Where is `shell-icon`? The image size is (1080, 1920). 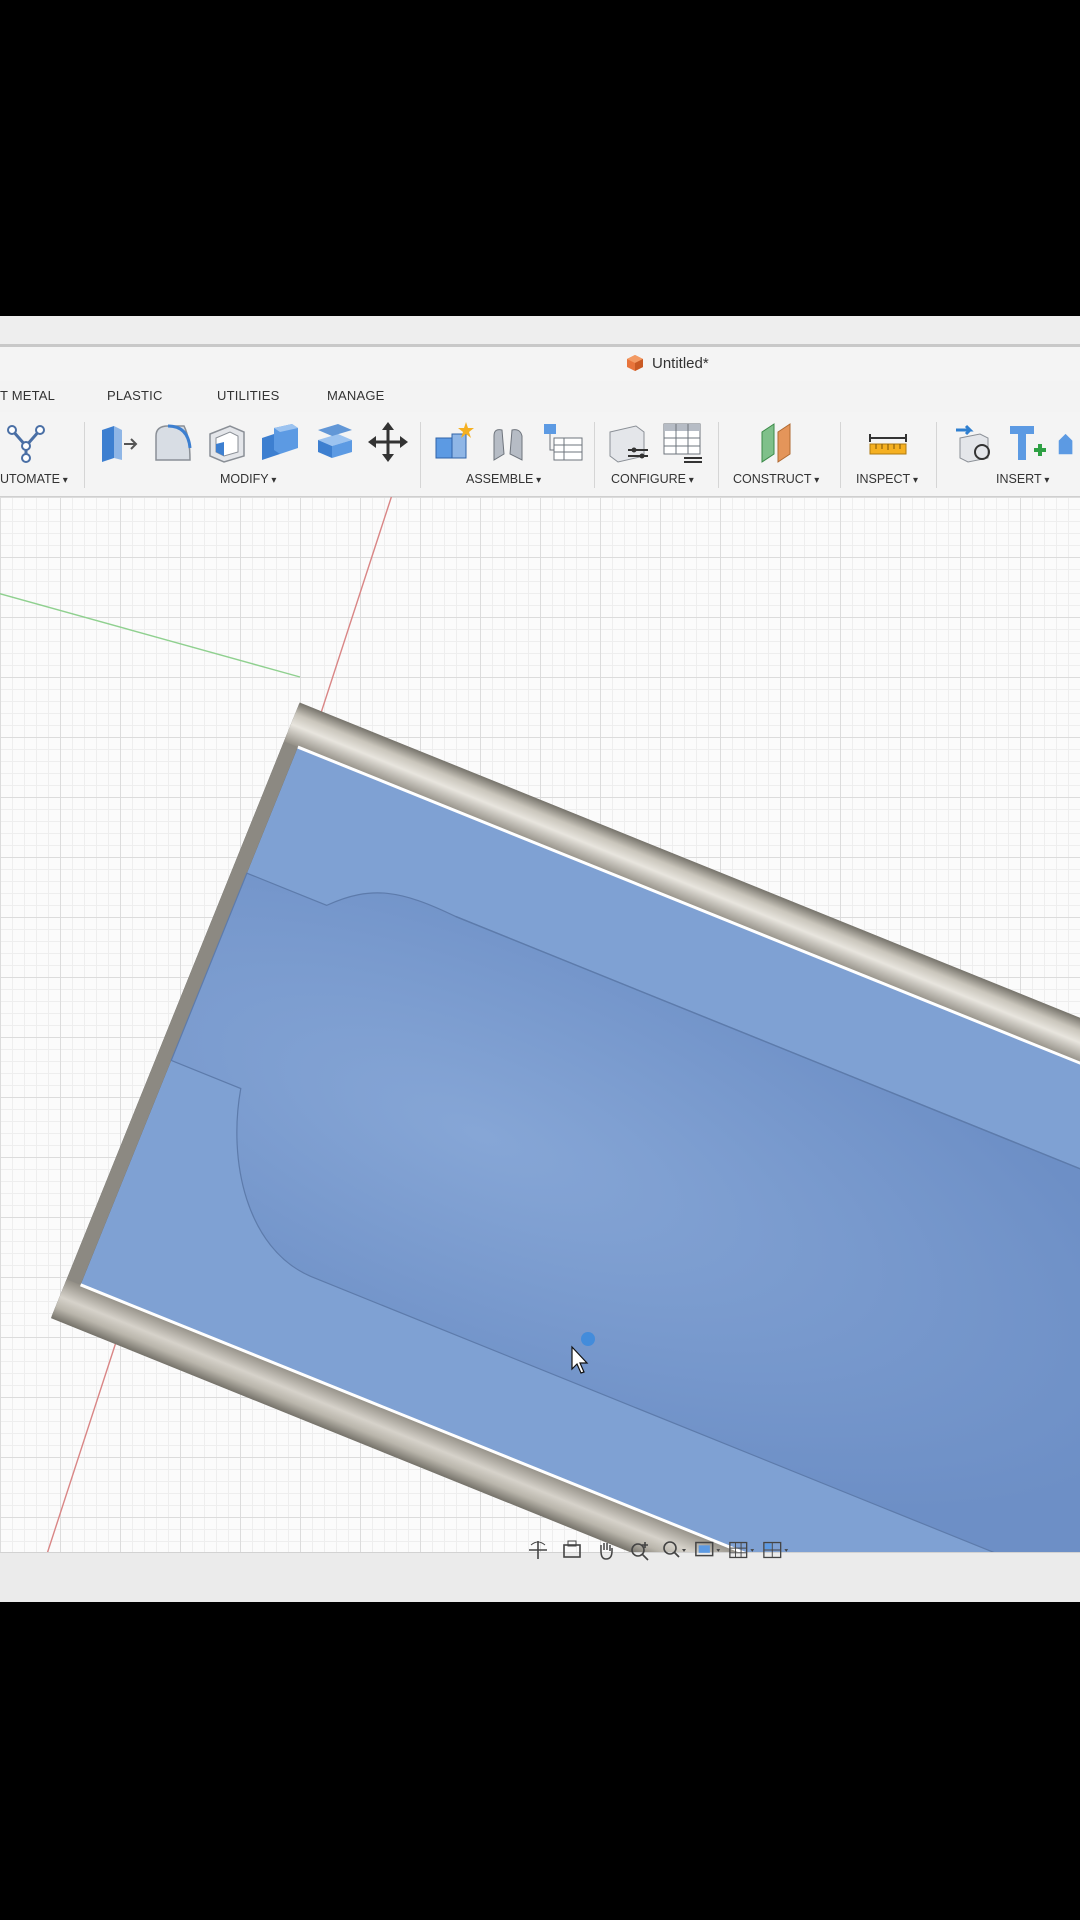 shell-icon is located at coordinates (226, 442).